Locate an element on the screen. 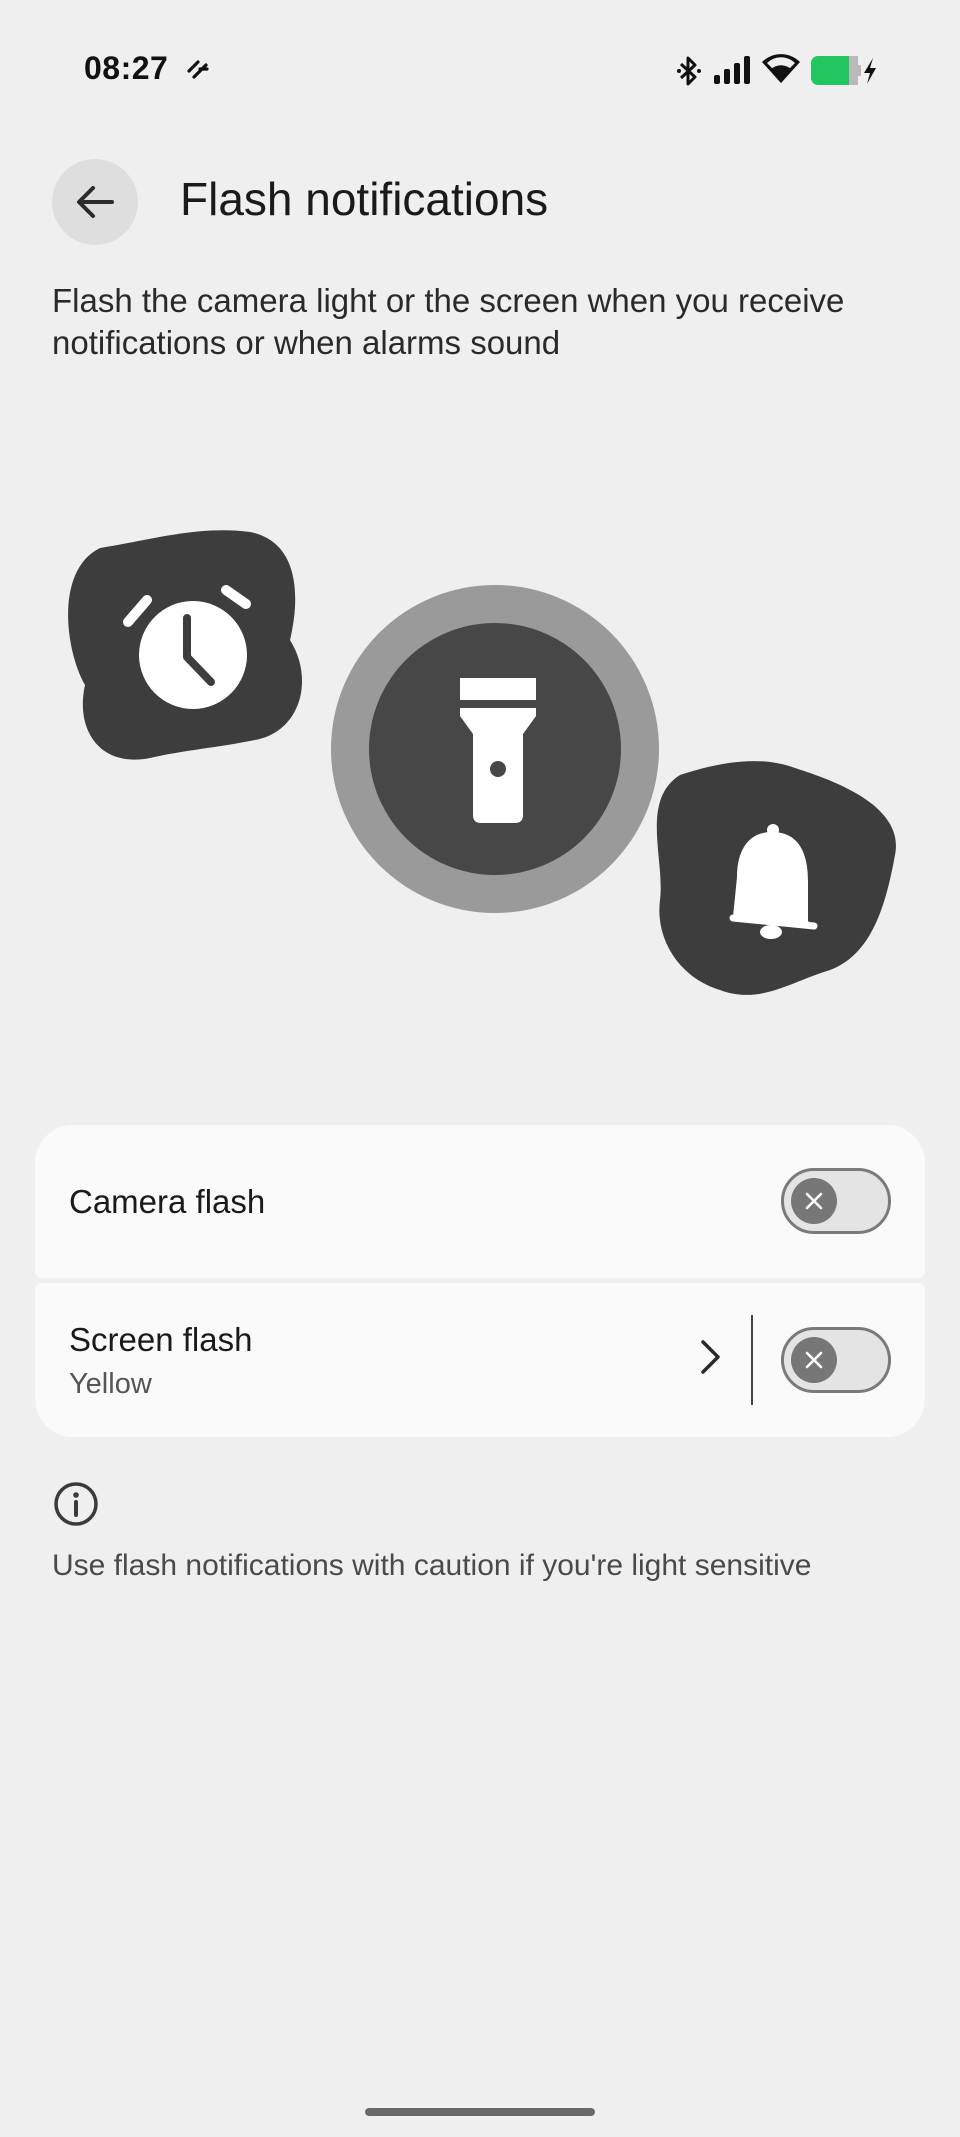 This screenshot has height=2137, width=960. wifi-icon is located at coordinates (781, 71).